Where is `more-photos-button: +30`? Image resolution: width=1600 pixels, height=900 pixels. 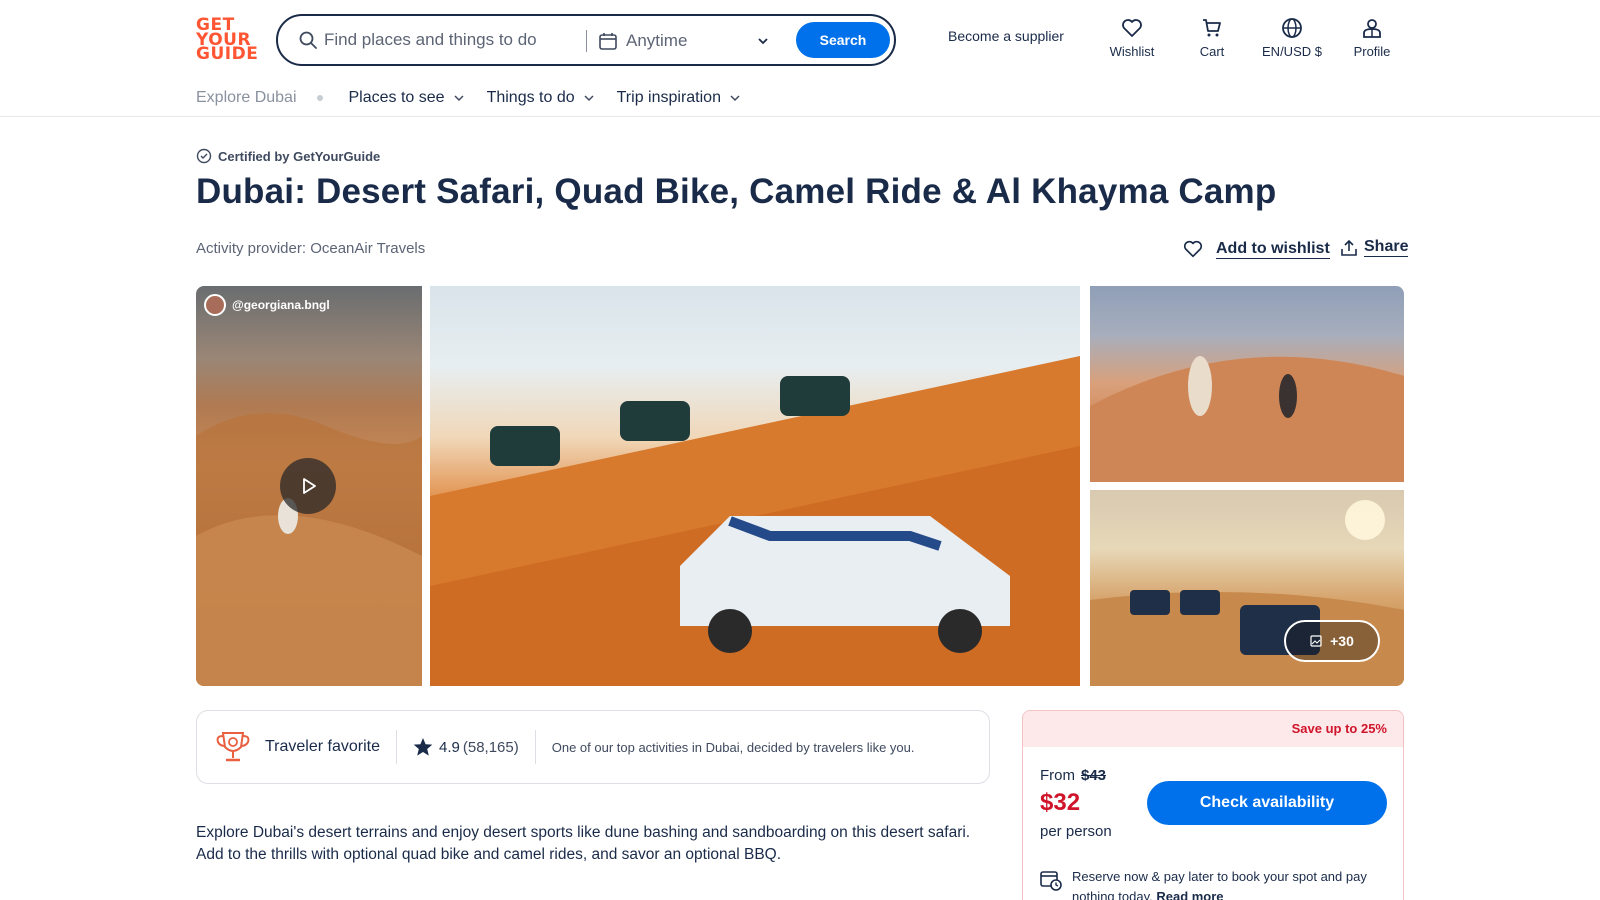 more-photos-button: +30 is located at coordinates (1332, 641).